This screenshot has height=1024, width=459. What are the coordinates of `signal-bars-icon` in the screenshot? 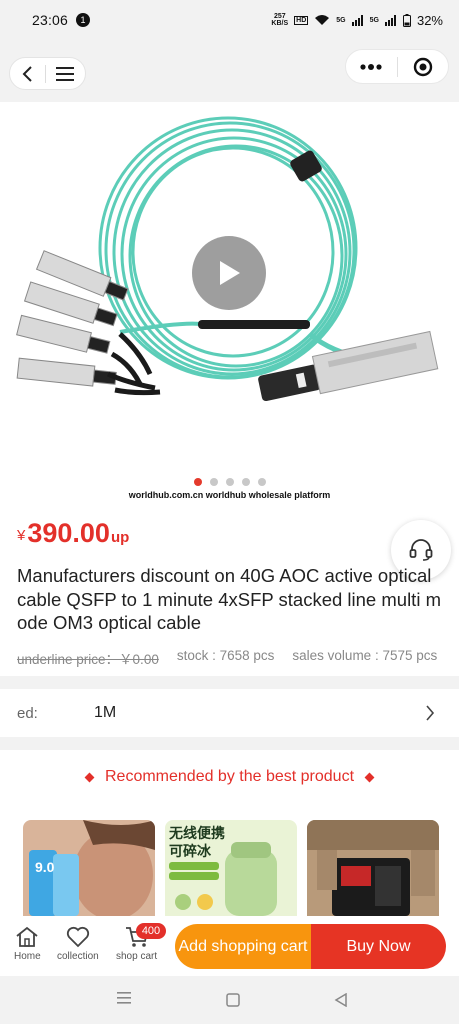 It's located at (357, 20).